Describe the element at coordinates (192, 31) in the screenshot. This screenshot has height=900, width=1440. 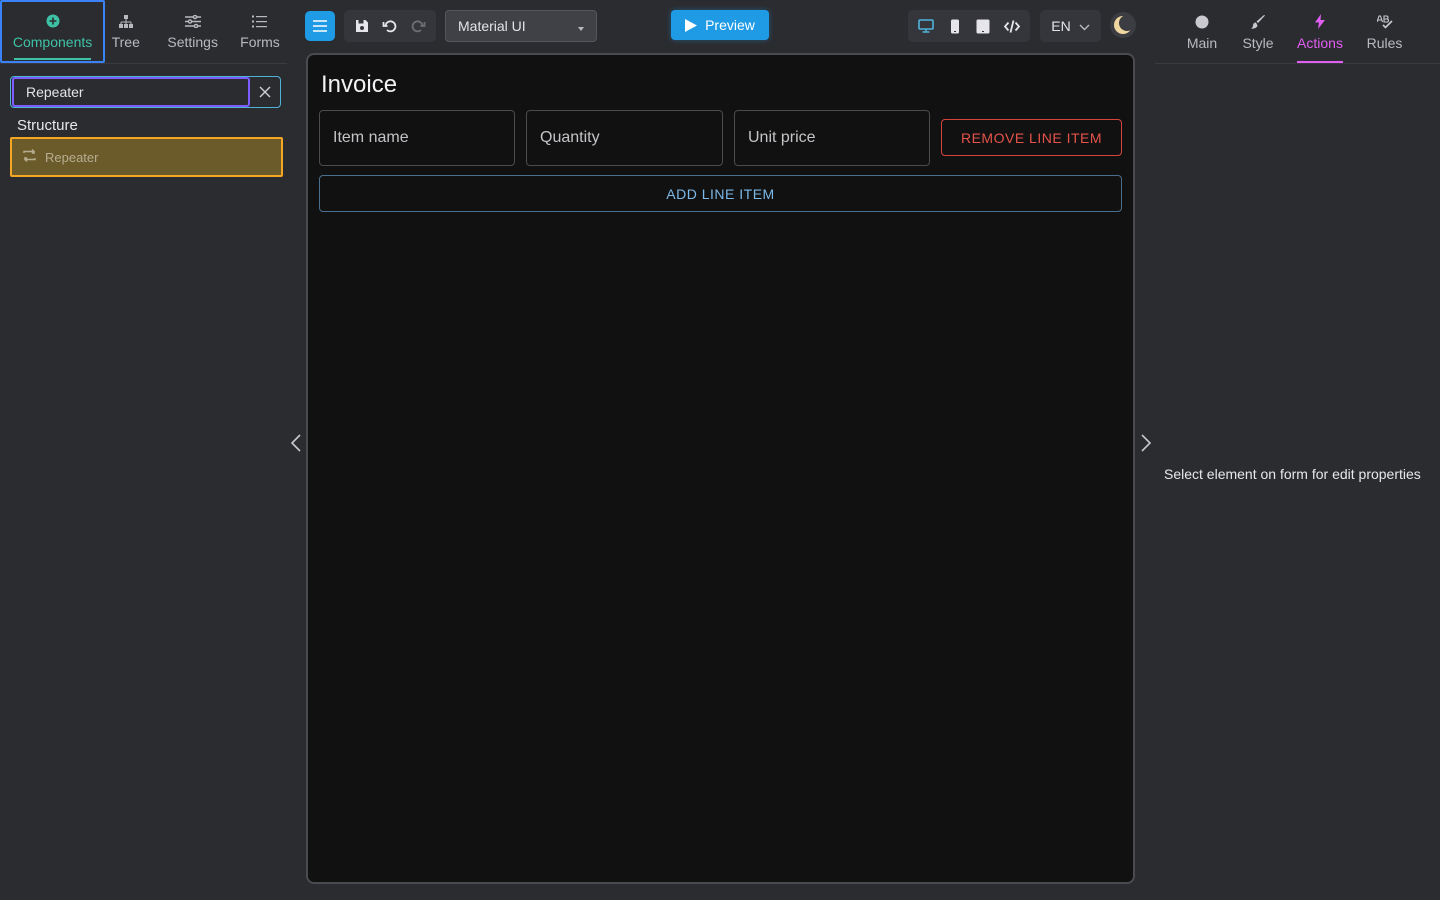
I see `tab-settings: Settings` at that location.